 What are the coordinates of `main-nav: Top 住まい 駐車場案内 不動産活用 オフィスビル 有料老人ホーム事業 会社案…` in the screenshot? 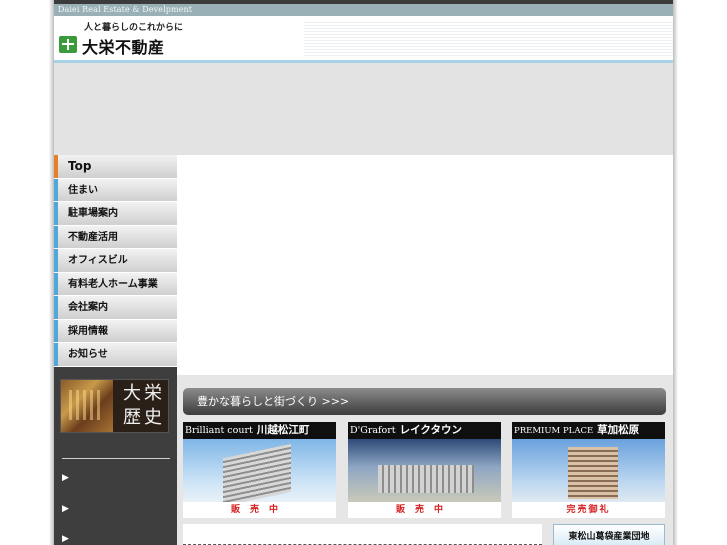 It's located at (115, 261).